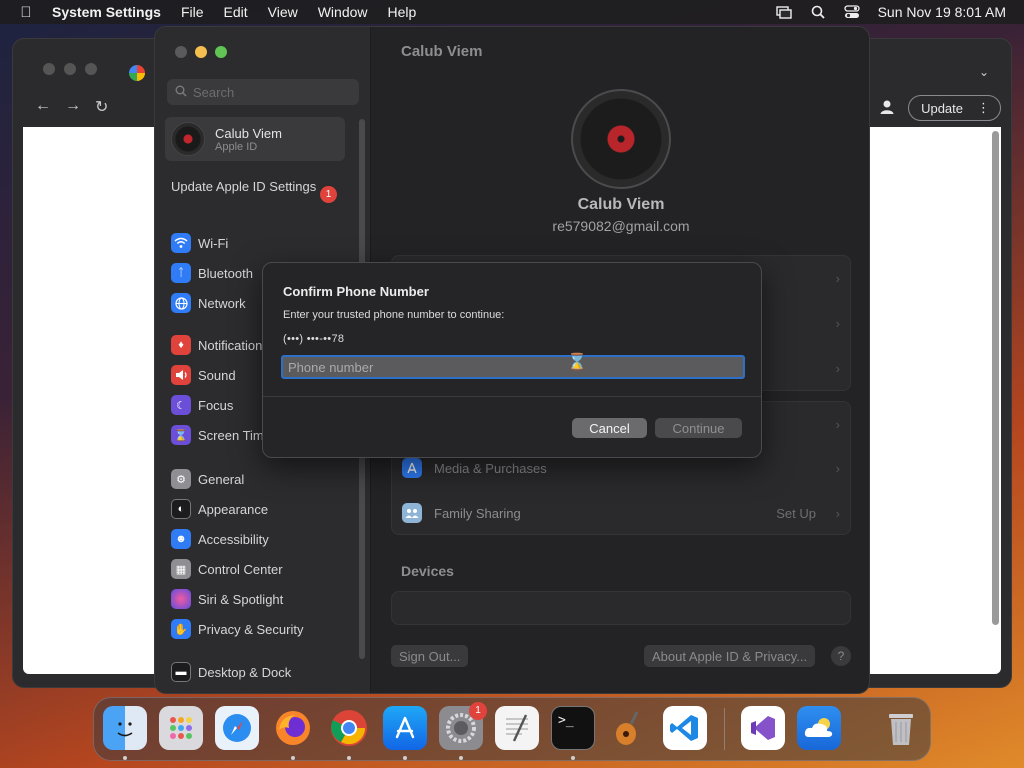 This screenshot has height=768, width=1024. I want to click on sidebar-item-label: General, so click(221, 479).